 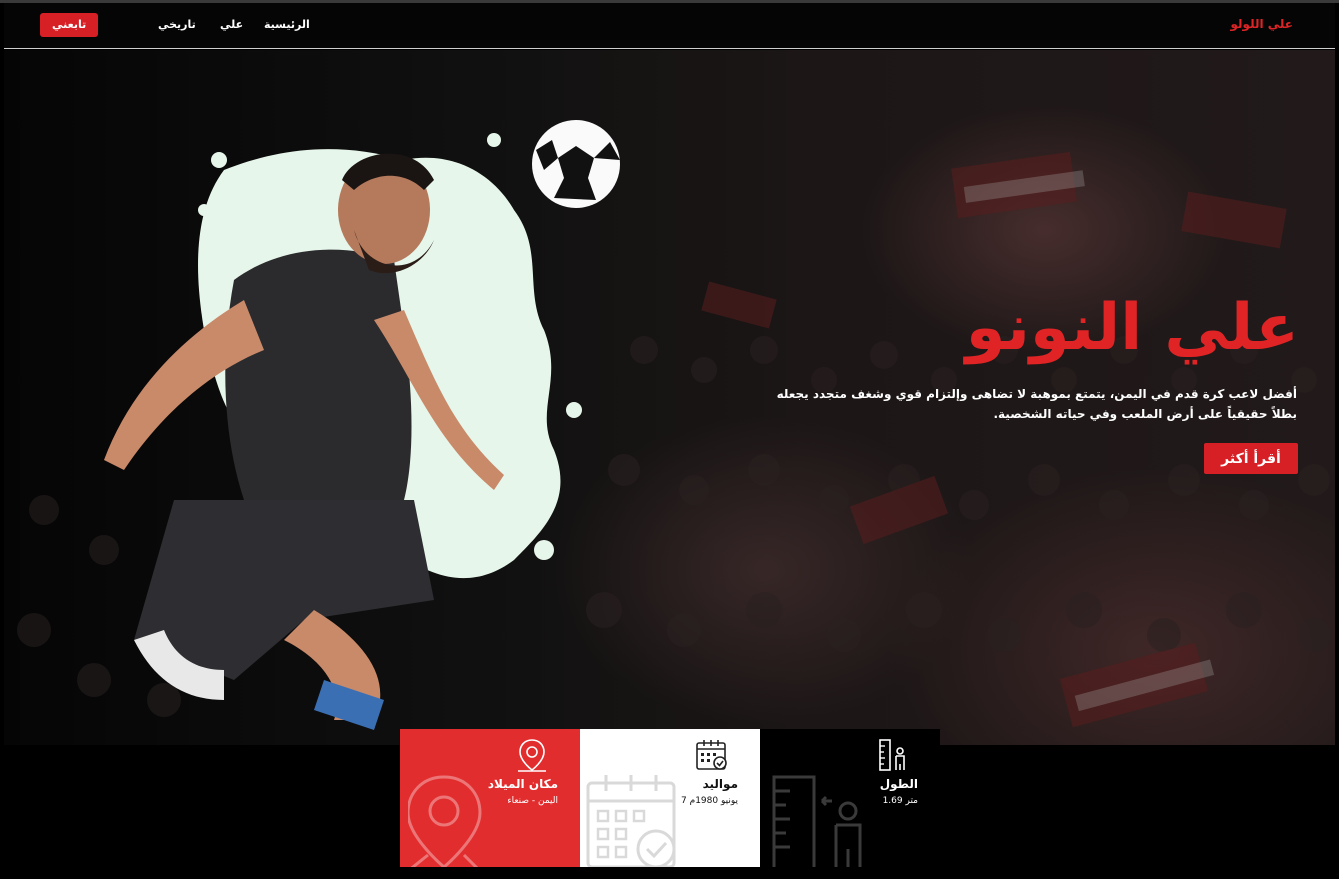 I want to click on nav-link-home: الرئيسية, so click(x=287, y=25).